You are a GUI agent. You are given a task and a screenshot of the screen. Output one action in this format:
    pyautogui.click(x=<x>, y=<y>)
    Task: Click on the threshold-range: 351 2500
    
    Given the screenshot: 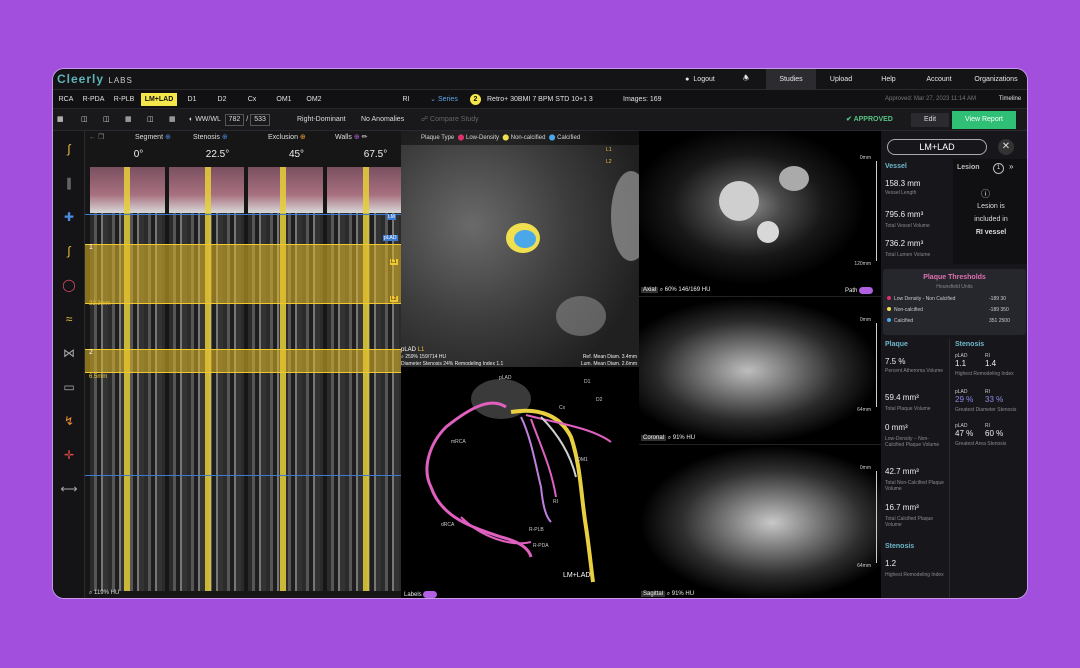 What is the action you would take?
    pyautogui.click(x=999, y=321)
    